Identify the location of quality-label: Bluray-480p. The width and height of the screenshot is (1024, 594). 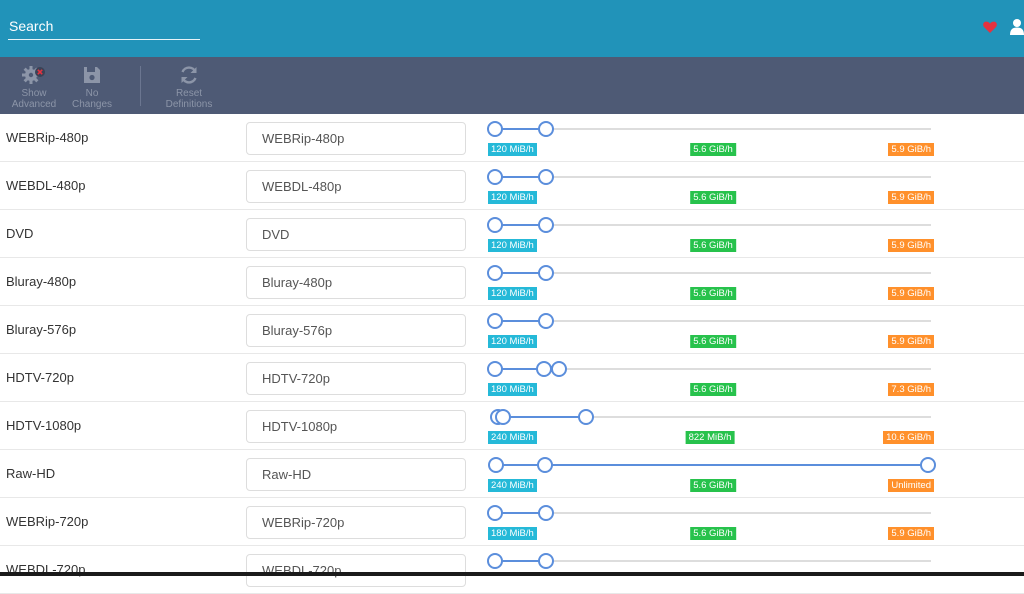
(41, 281).